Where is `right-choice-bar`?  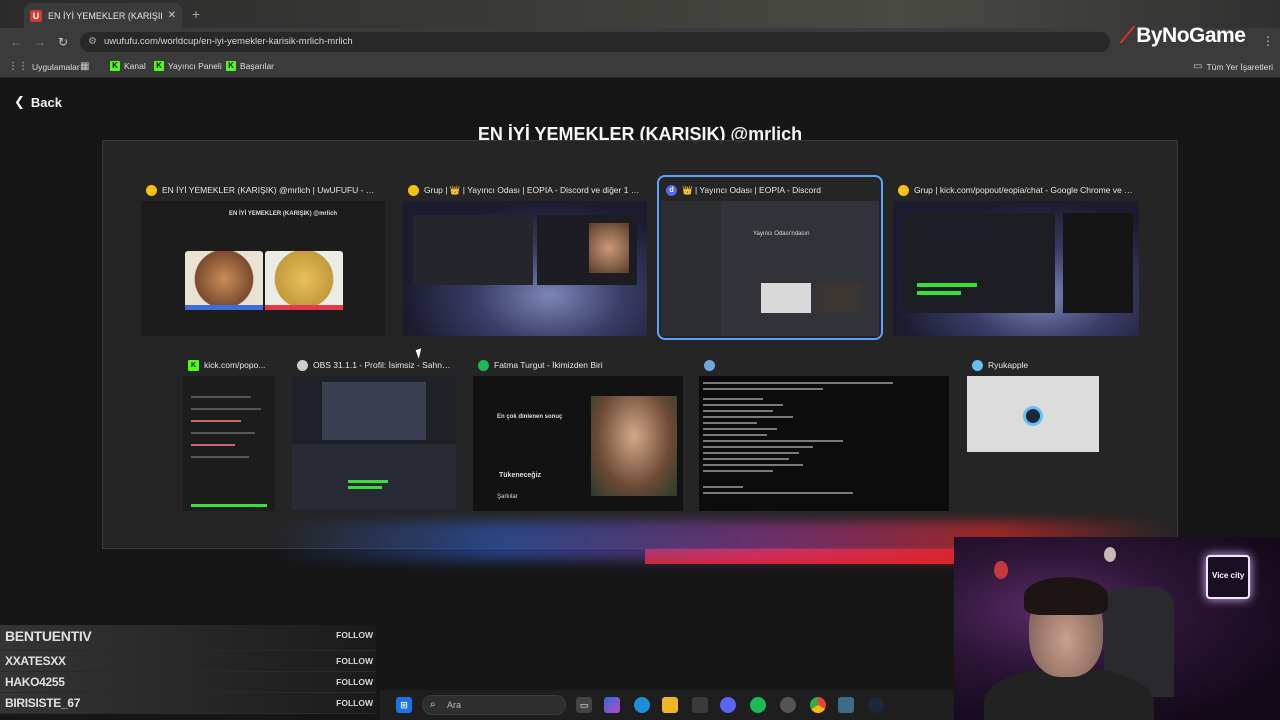
right-choice-bar is located at coordinates (304, 307).